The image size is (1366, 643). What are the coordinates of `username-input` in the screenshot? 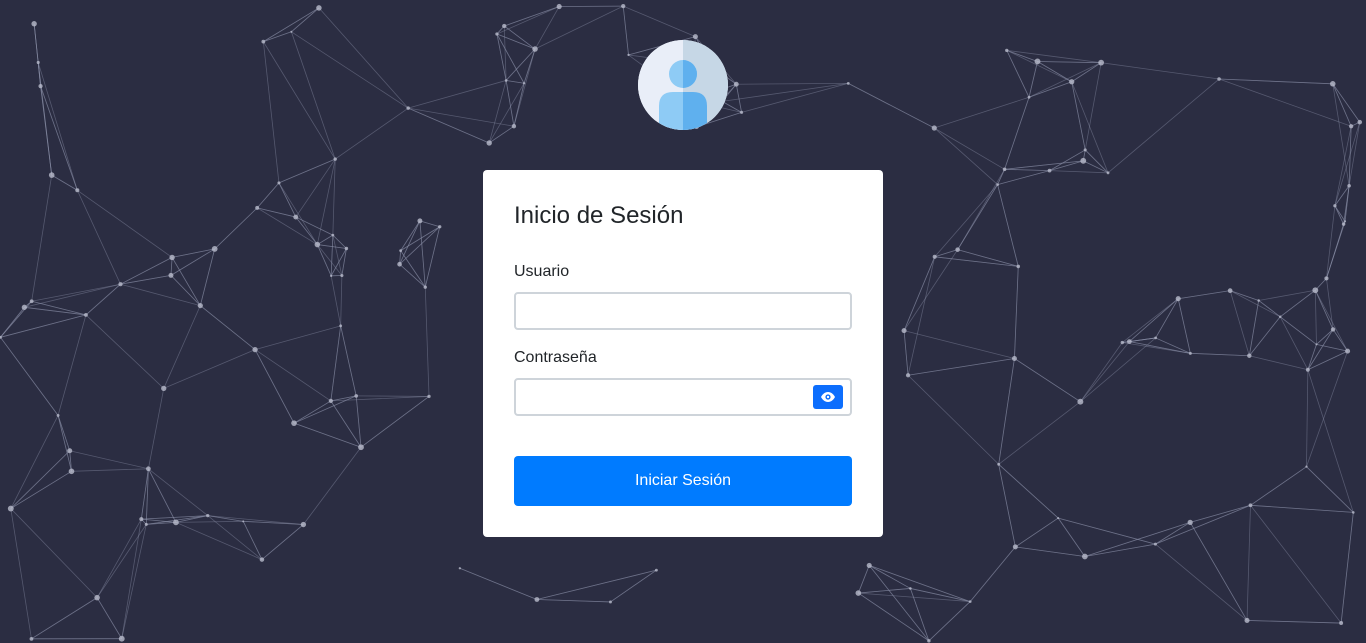 It's located at (683, 311).